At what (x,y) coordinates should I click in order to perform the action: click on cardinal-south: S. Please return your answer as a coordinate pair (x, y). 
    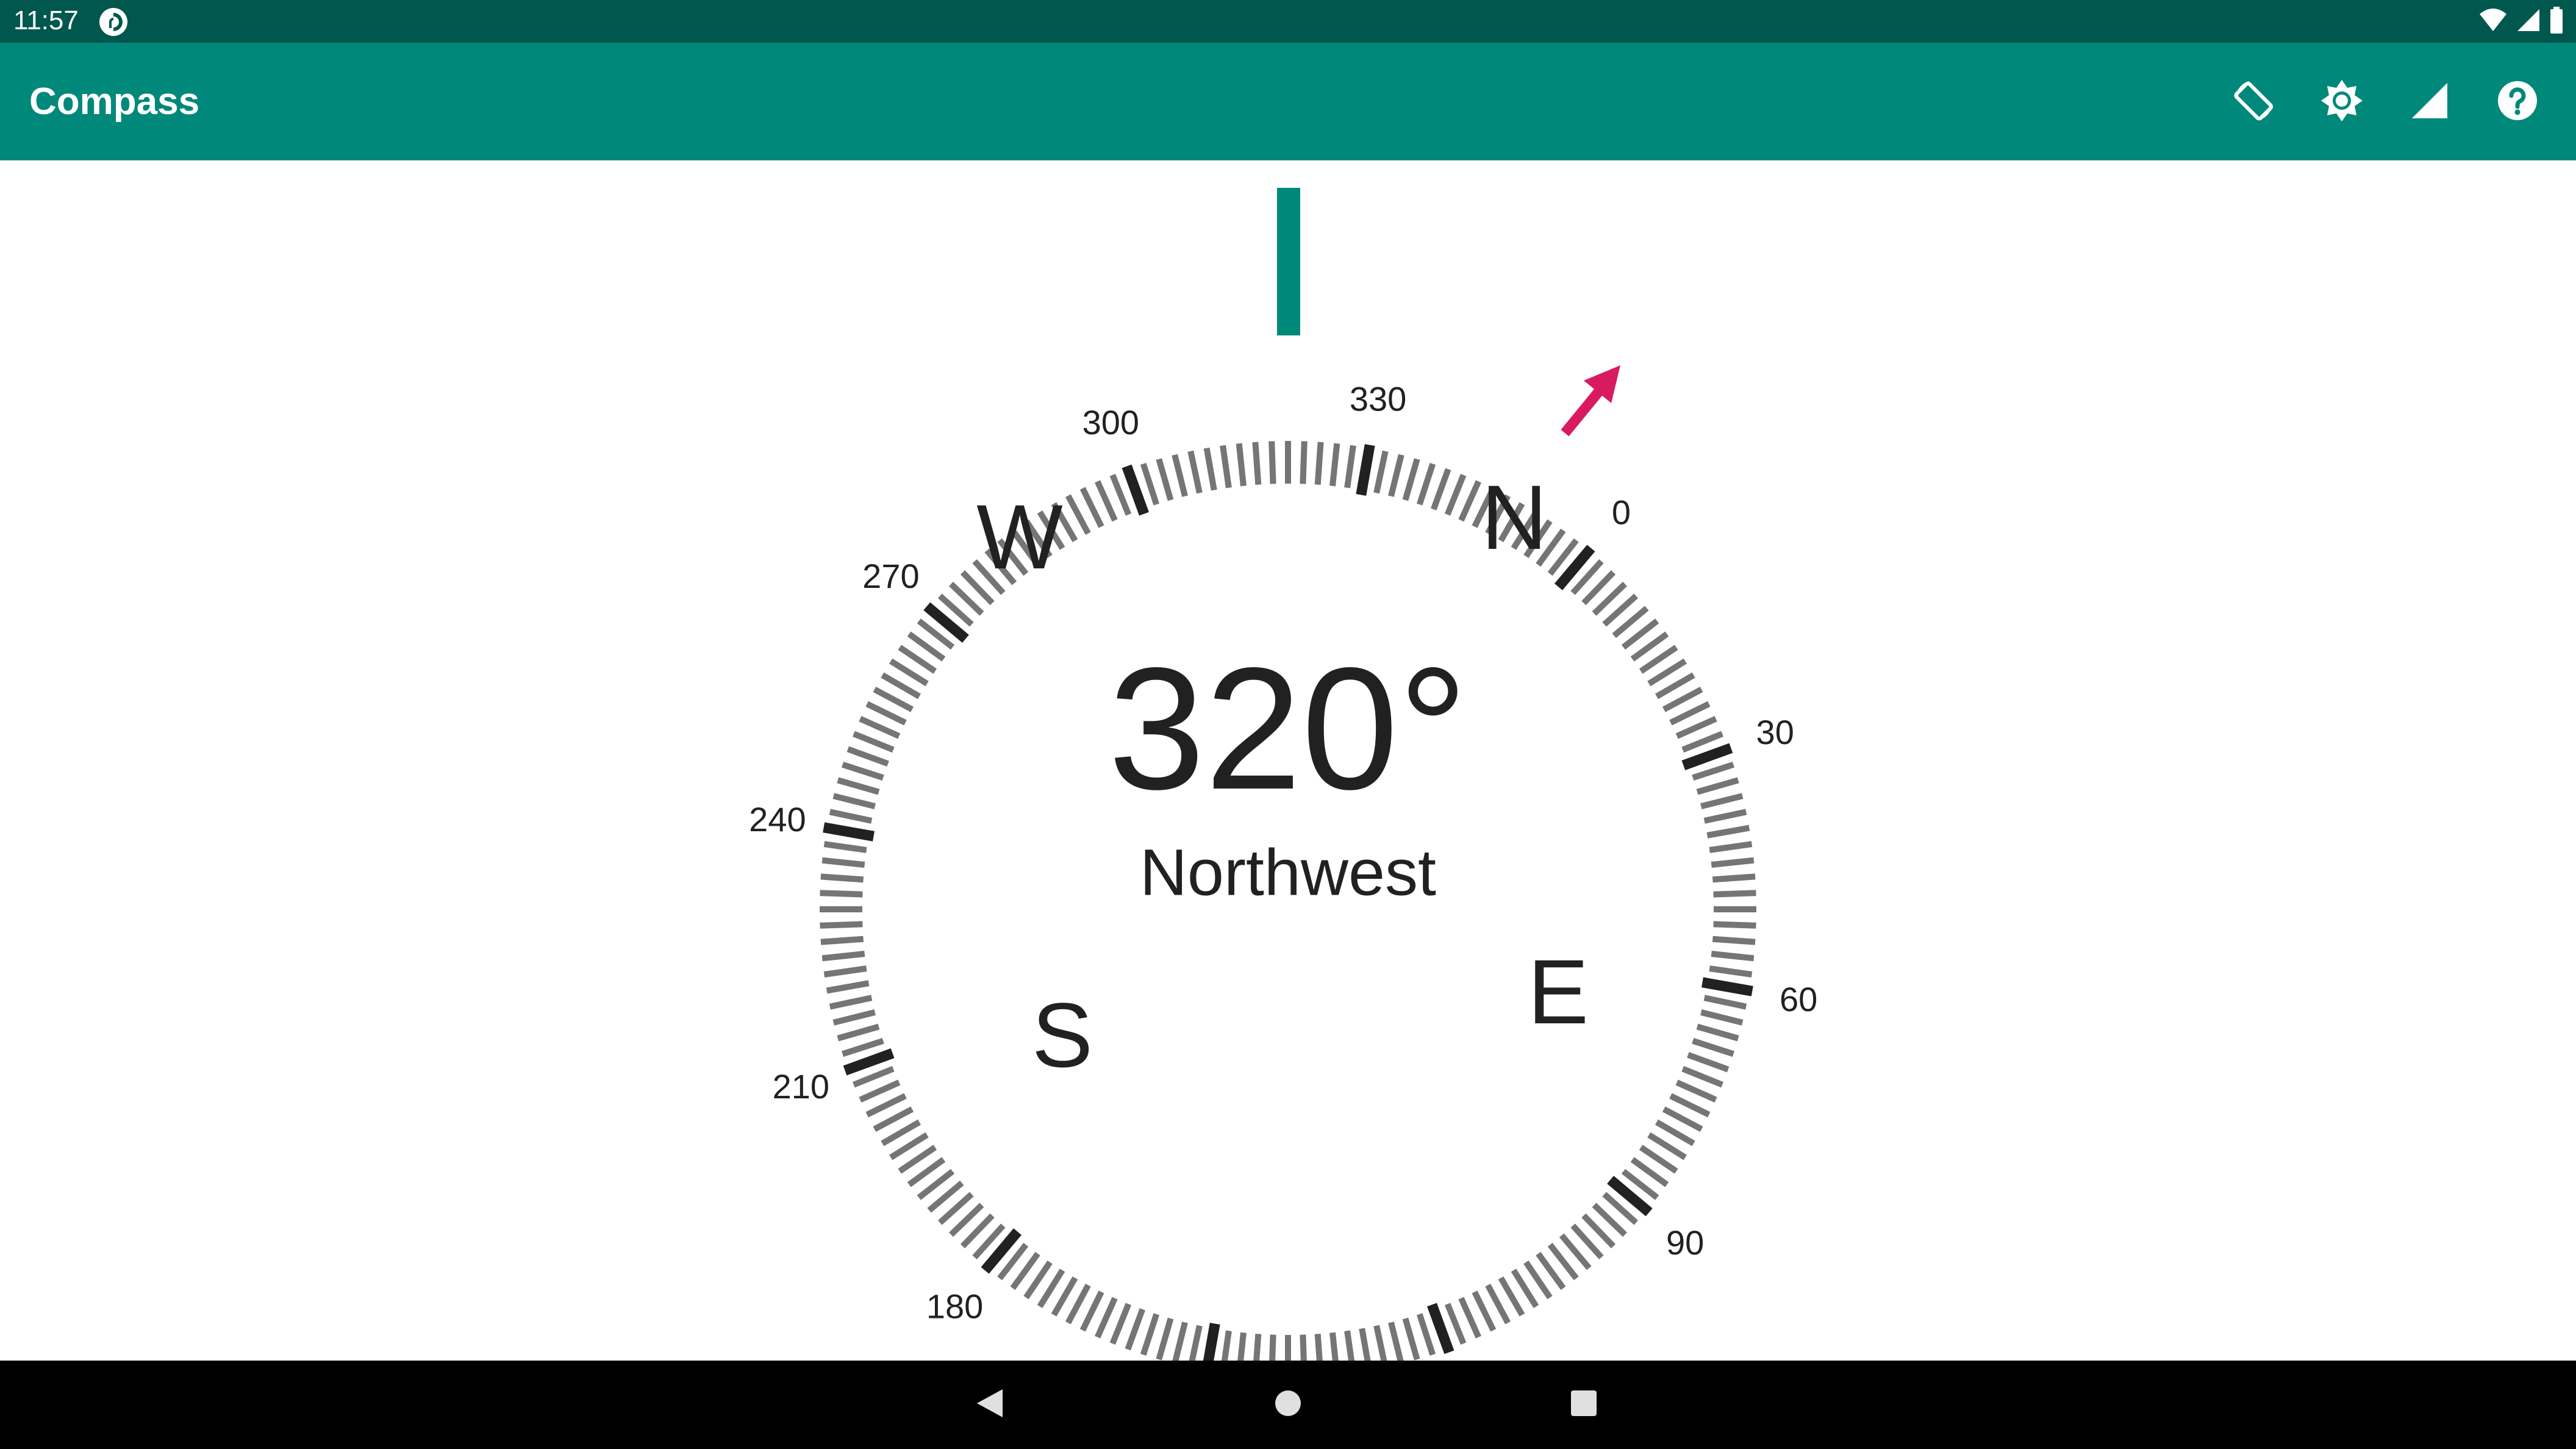
    Looking at the image, I should click on (1062, 1035).